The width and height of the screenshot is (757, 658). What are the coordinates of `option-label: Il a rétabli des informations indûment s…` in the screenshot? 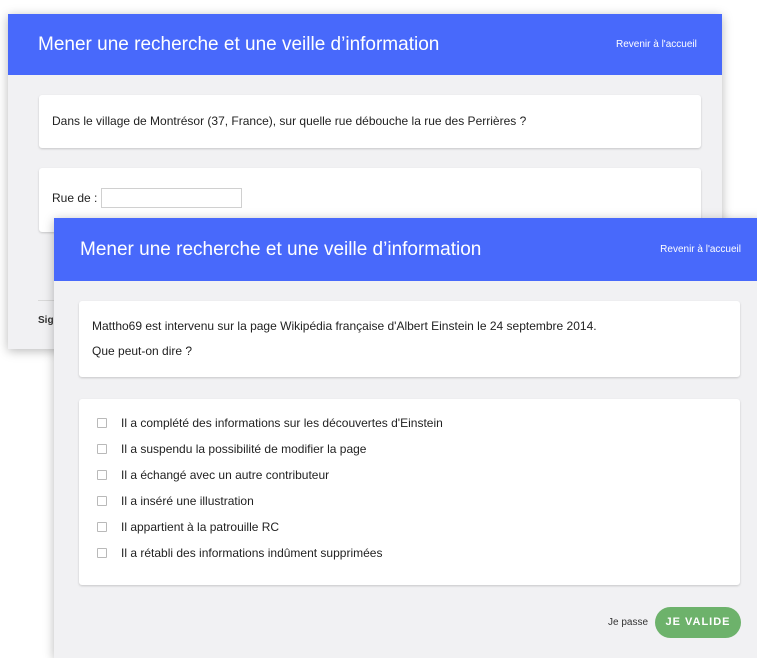 It's located at (252, 553).